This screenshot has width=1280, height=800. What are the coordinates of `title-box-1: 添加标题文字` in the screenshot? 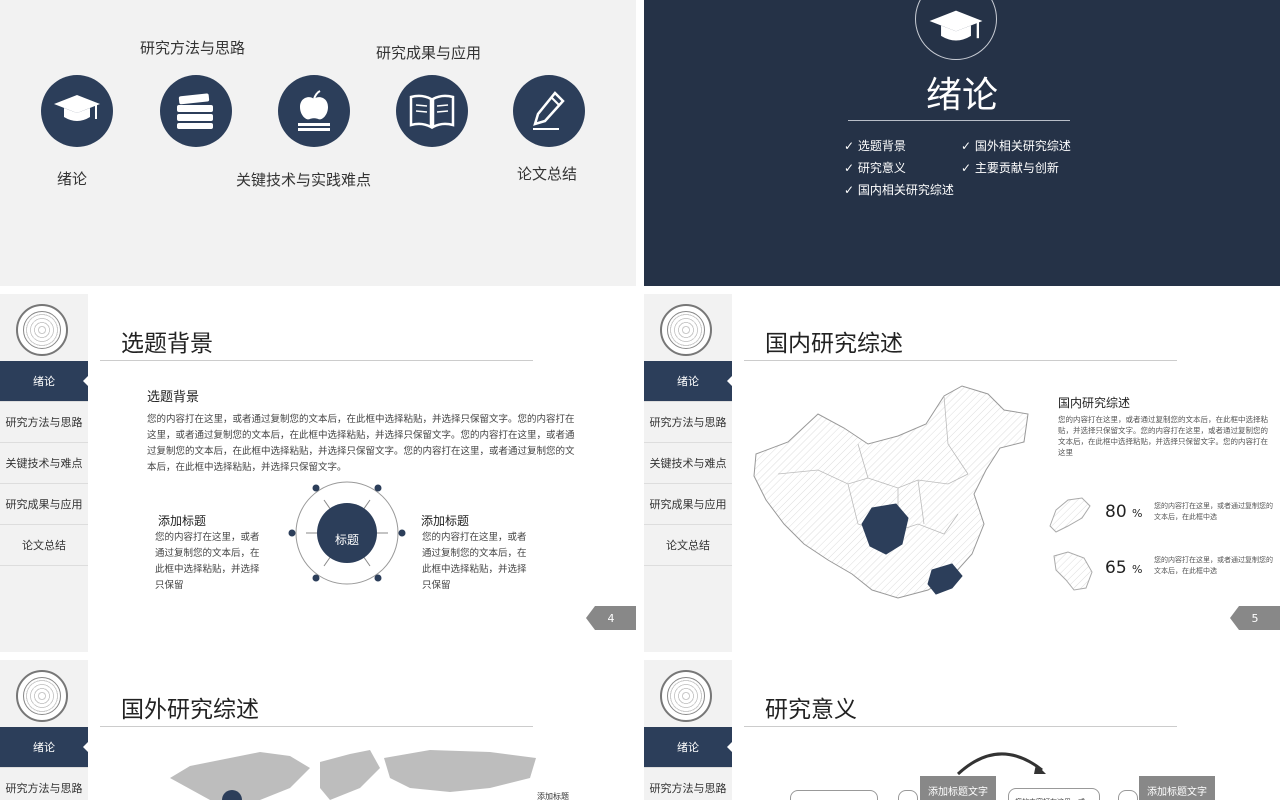 It's located at (958, 788).